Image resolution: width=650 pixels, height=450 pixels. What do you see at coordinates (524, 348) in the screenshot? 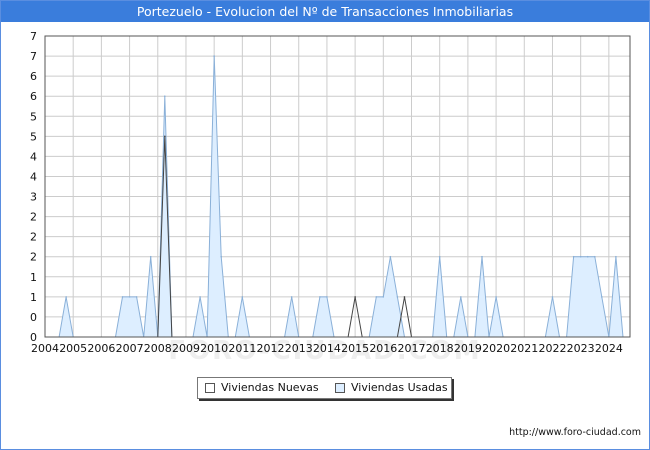
I see `x-tick-label: 2021` at bounding box center [524, 348].